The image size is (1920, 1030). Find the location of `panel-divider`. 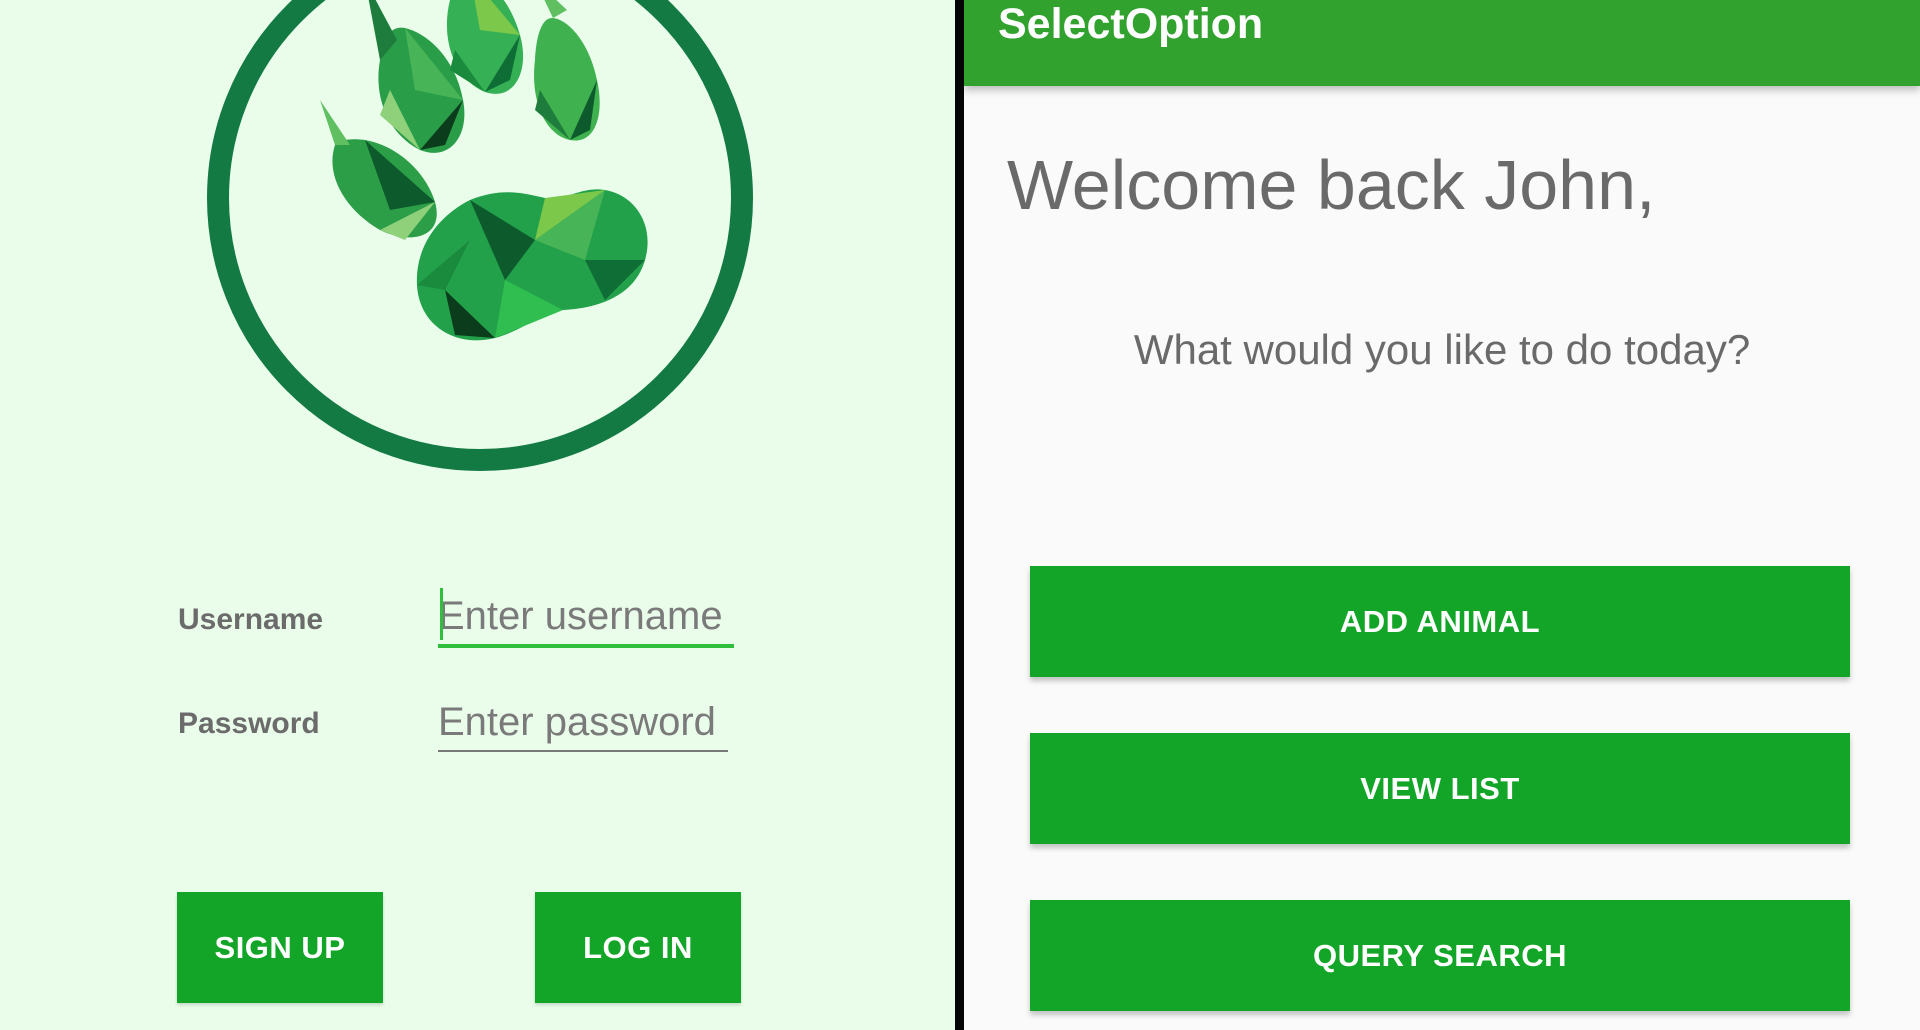

panel-divider is located at coordinates (959, 515).